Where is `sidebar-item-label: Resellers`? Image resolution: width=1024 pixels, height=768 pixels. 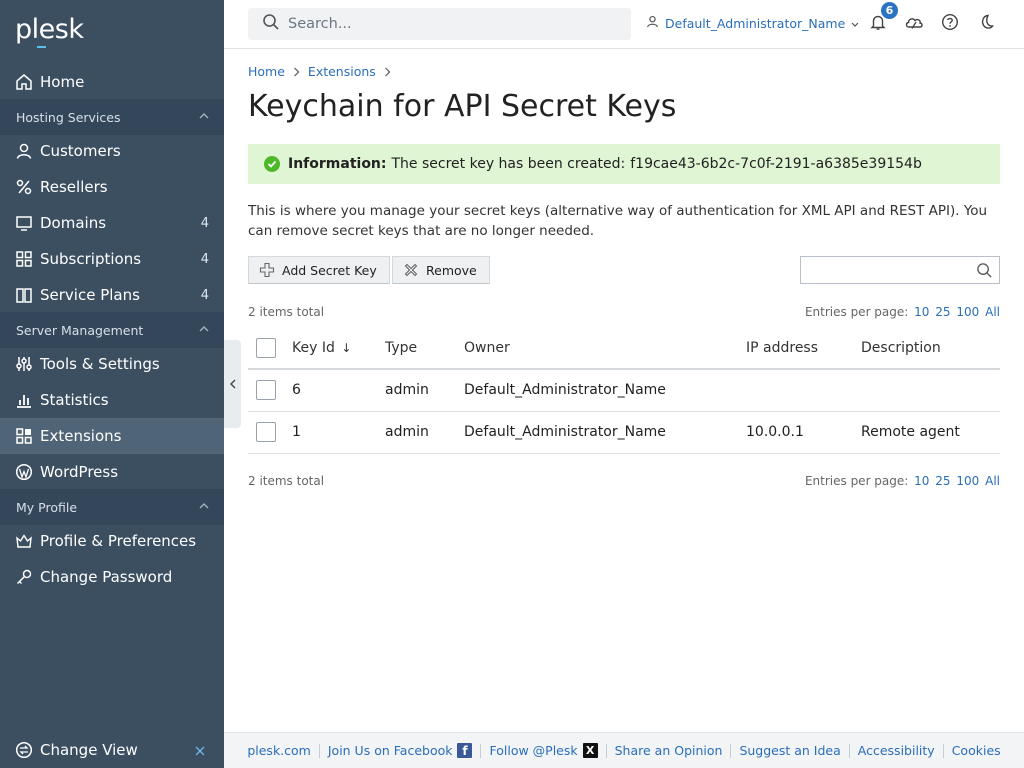 sidebar-item-label: Resellers is located at coordinates (74, 187).